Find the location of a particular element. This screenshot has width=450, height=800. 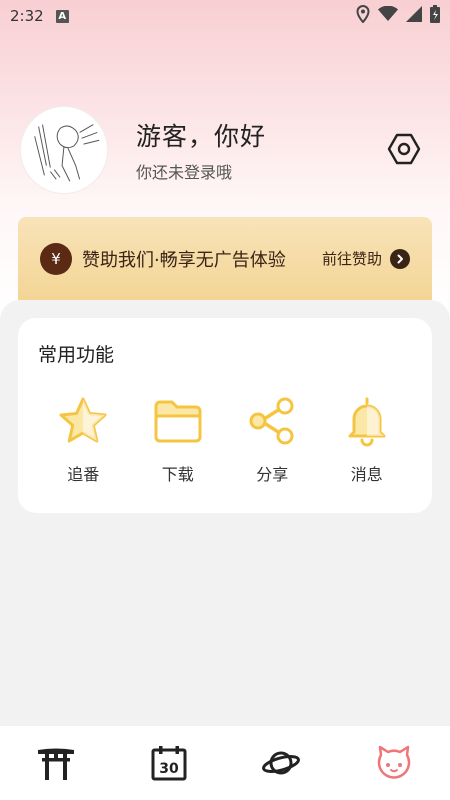

share-icon is located at coordinates (272, 421).